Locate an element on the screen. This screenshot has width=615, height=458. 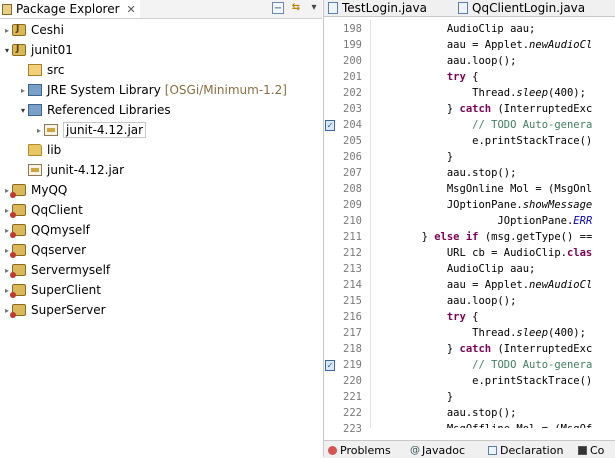
tree-item: ▸ MyQQ is located at coordinates (33, 190).